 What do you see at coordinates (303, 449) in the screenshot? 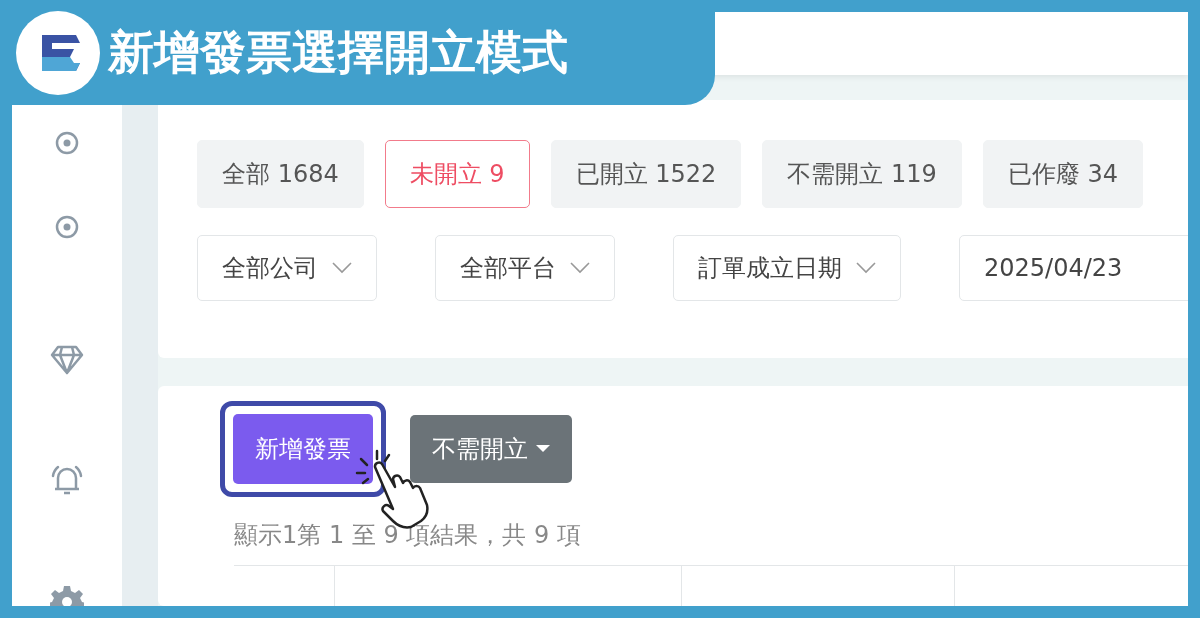
I see `add-invoice-button: 新增發票` at bounding box center [303, 449].